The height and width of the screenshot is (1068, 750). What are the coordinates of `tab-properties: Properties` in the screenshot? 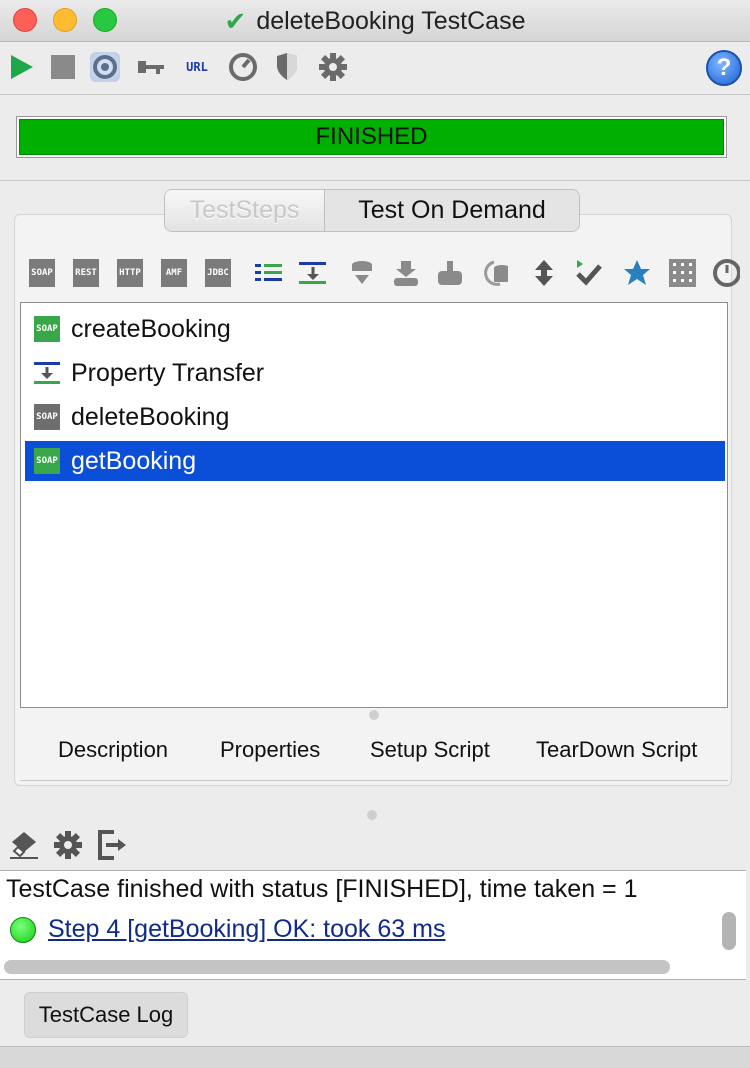 It's located at (266, 750).